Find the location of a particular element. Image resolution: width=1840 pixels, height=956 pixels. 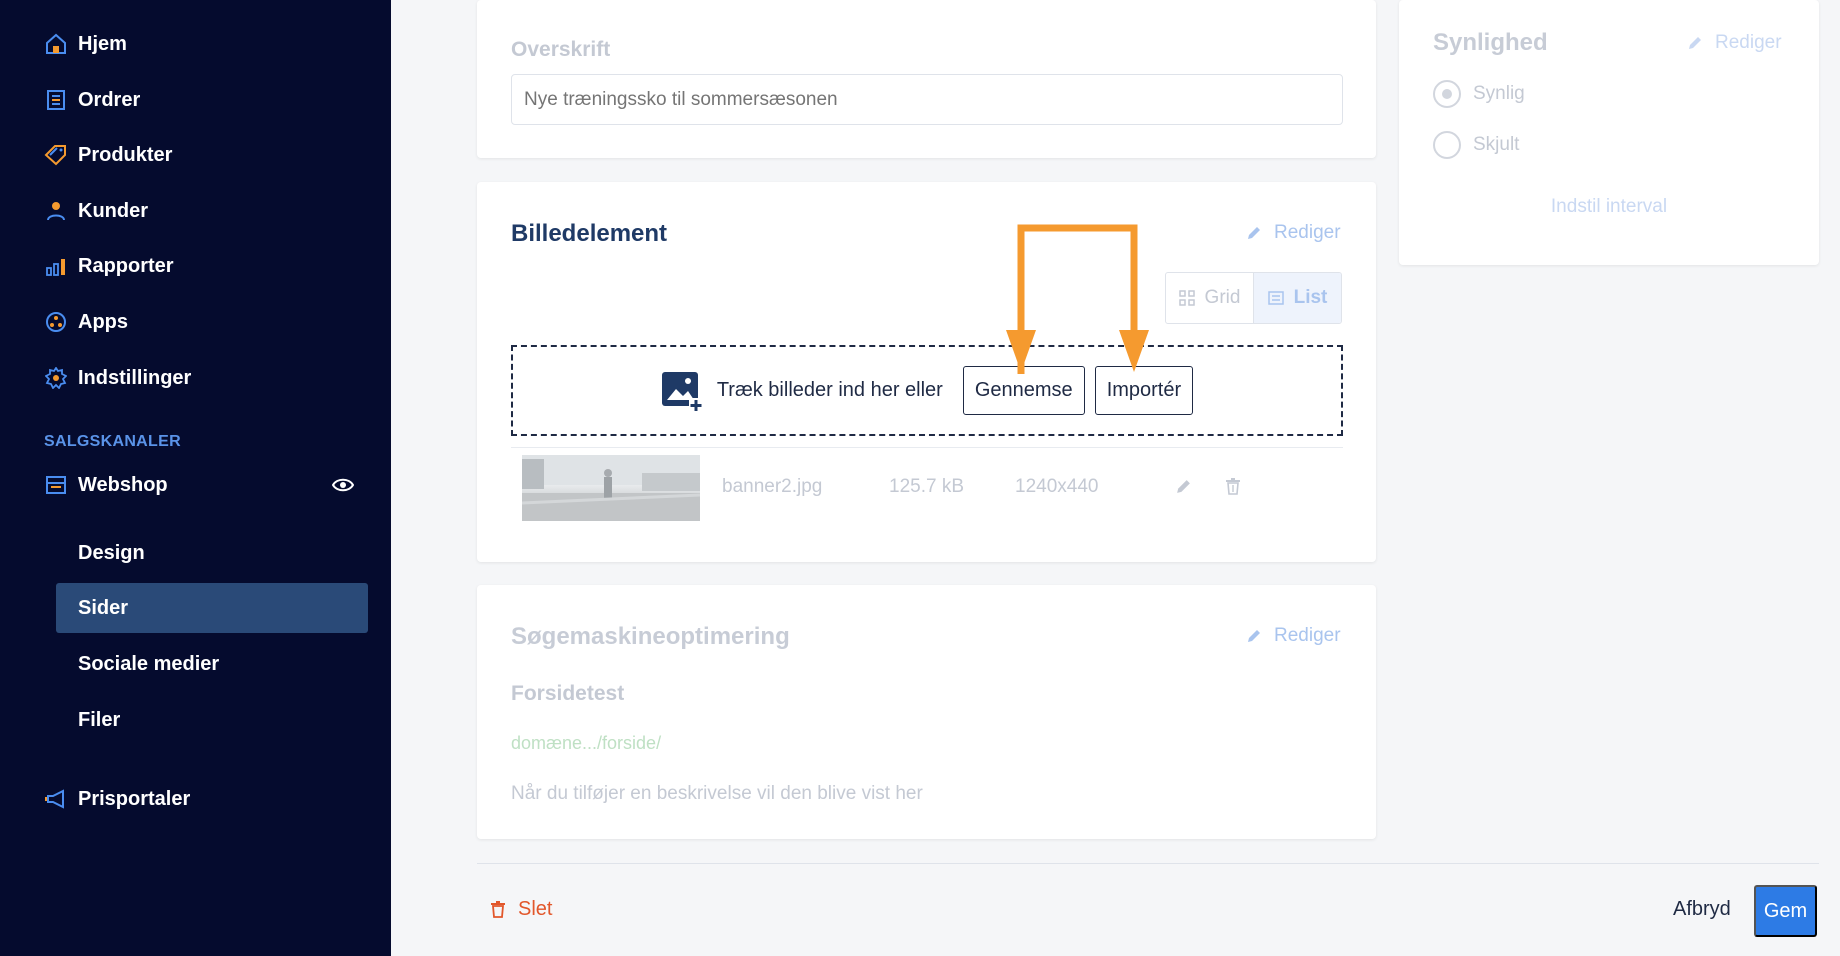

heading-input is located at coordinates (927, 99).